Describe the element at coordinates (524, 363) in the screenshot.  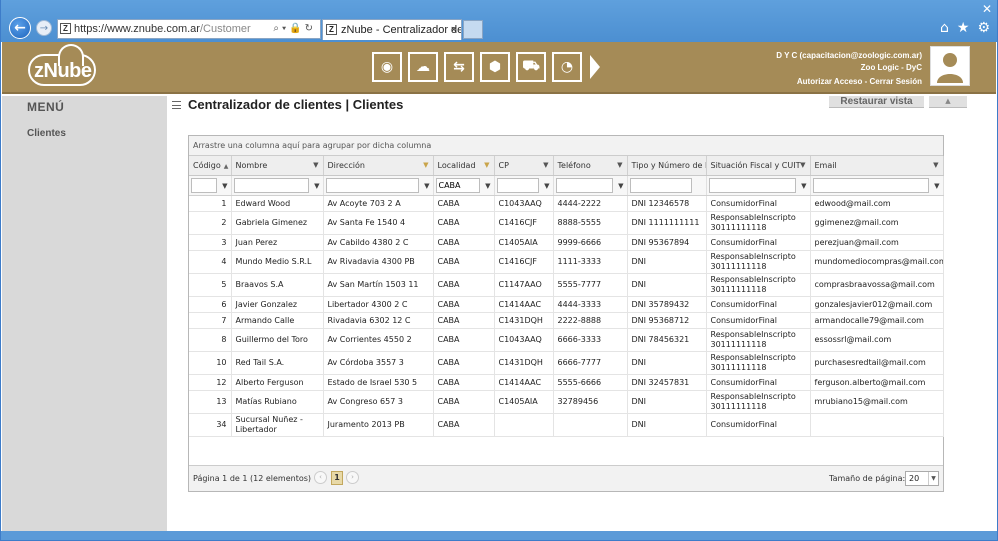
I see `cell-cp: C1431DQH` at that location.